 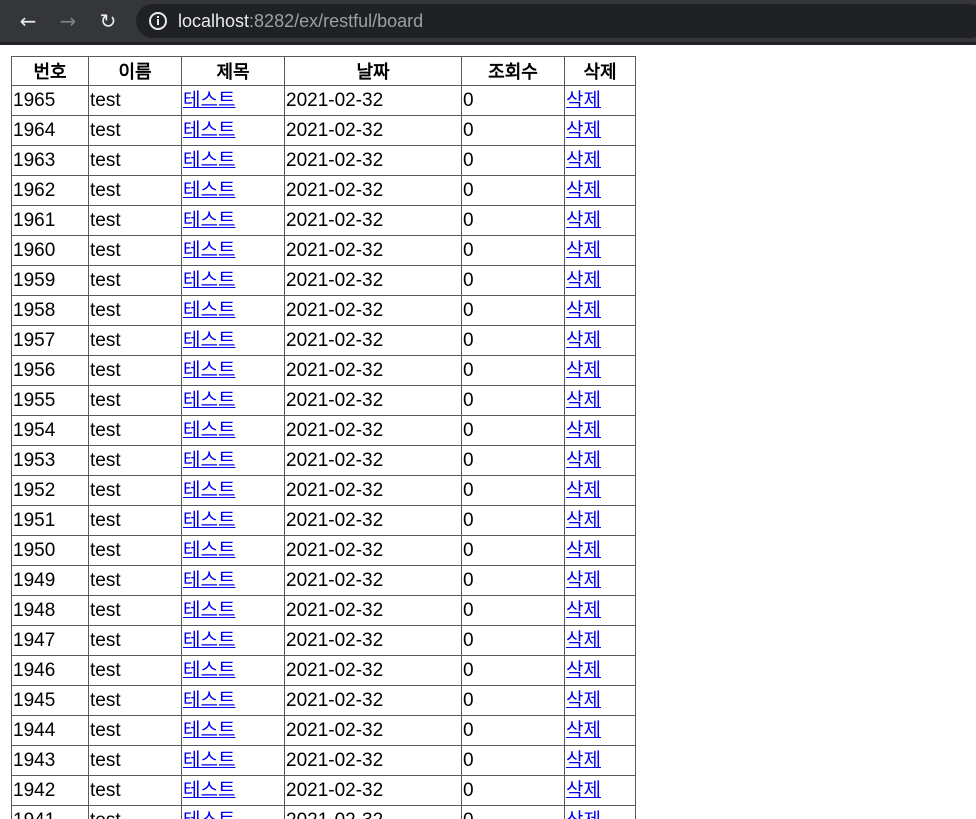 I want to click on reload-icon: ↻, so click(x=108, y=21).